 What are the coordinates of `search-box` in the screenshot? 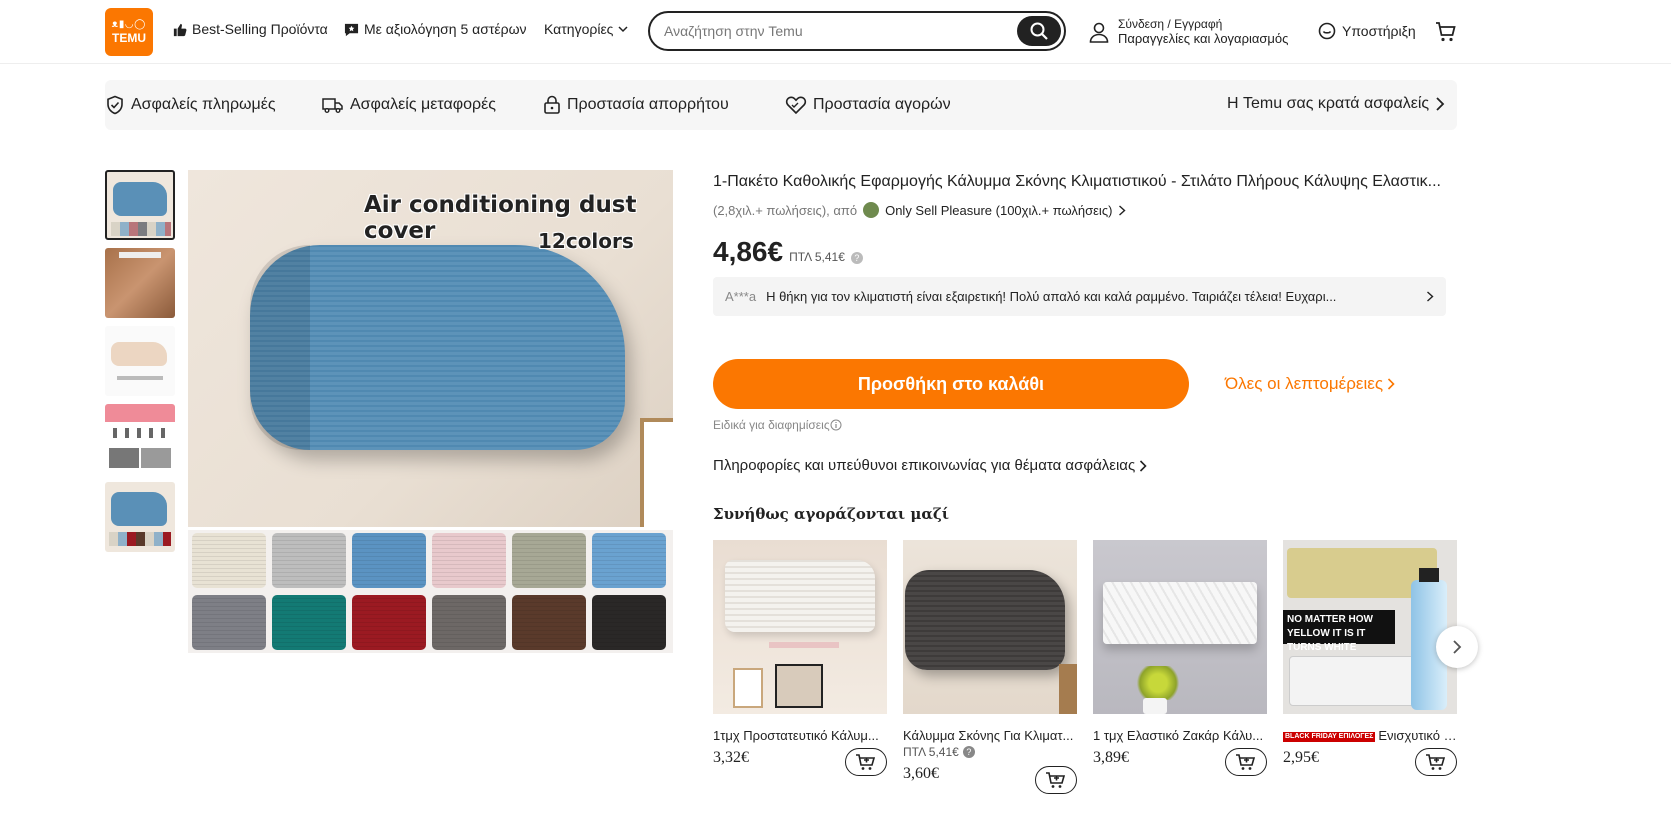 It's located at (857, 31).